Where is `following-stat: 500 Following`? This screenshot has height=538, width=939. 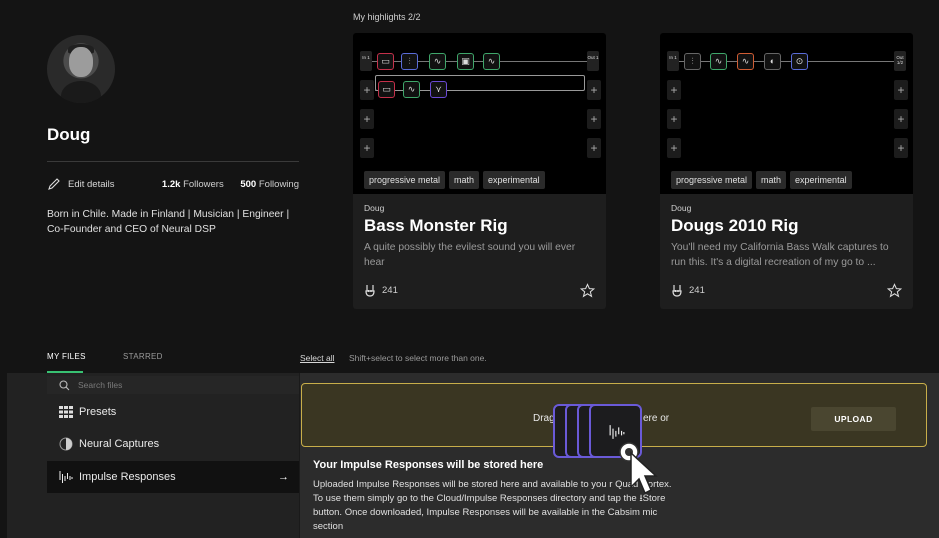
following-stat: 500 Following is located at coordinates (269, 184).